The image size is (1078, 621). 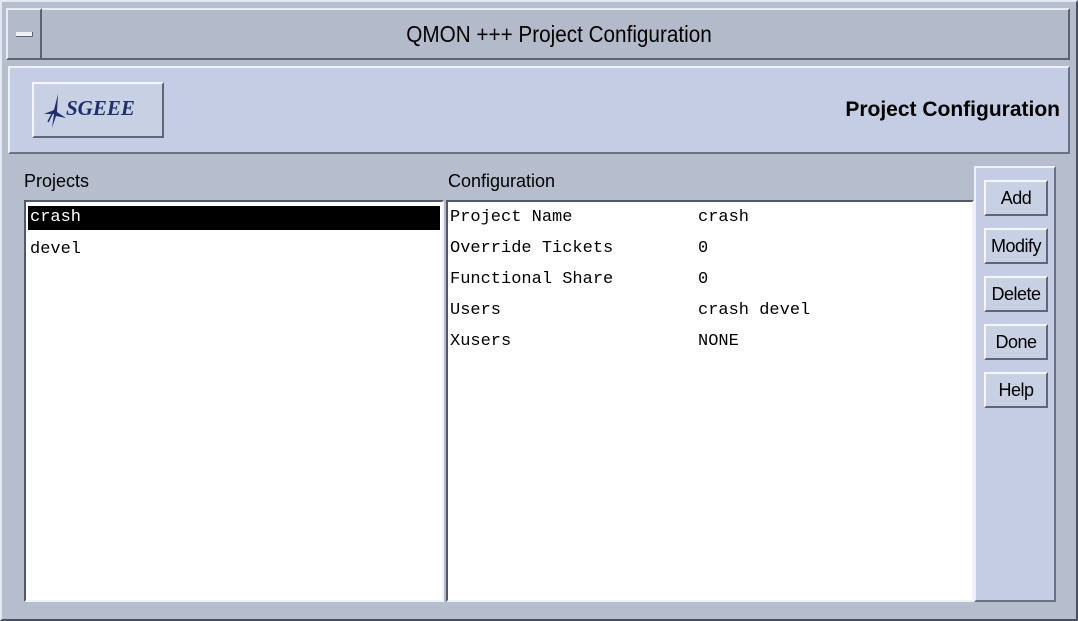 What do you see at coordinates (476, 310) in the screenshot?
I see `config-key: Users` at bounding box center [476, 310].